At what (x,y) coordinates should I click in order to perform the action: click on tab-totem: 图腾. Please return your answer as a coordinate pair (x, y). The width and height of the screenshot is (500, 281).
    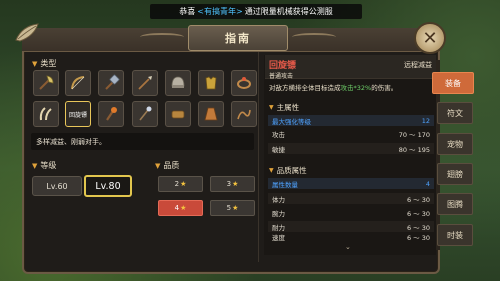
    Looking at the image, I should click on (455, 204).